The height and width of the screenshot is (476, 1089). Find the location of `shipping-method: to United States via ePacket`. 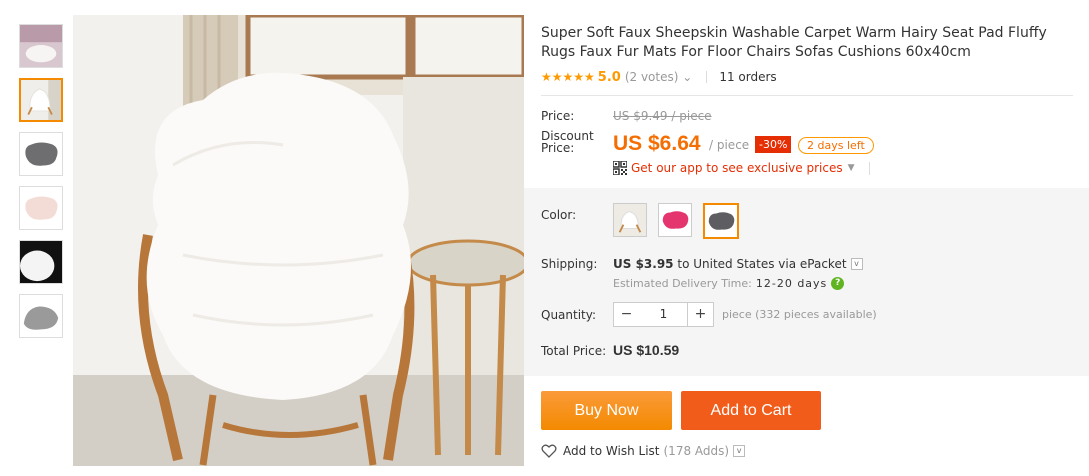

shipping-method: to United States via ePacket is located at coordinates (762, 264).